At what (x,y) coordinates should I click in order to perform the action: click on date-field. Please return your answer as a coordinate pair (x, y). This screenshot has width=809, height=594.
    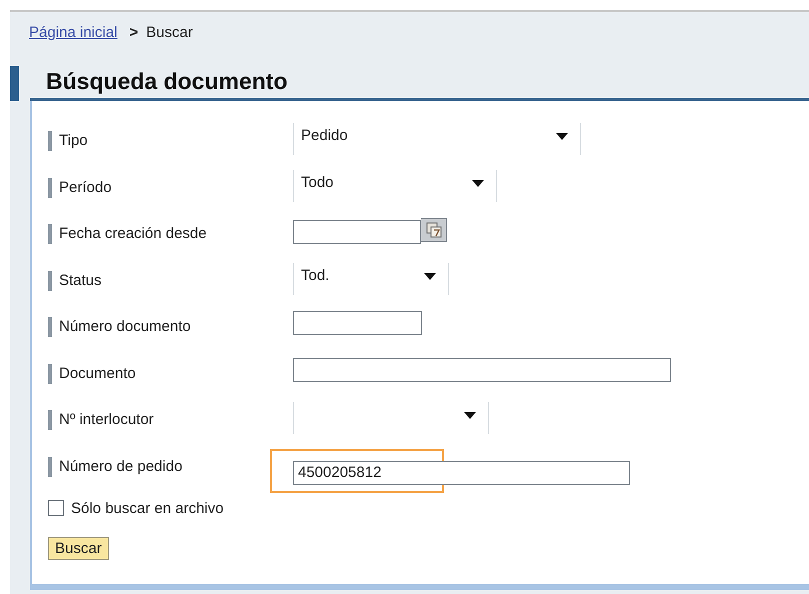
    Looking at the image, I should click on (357, 232).